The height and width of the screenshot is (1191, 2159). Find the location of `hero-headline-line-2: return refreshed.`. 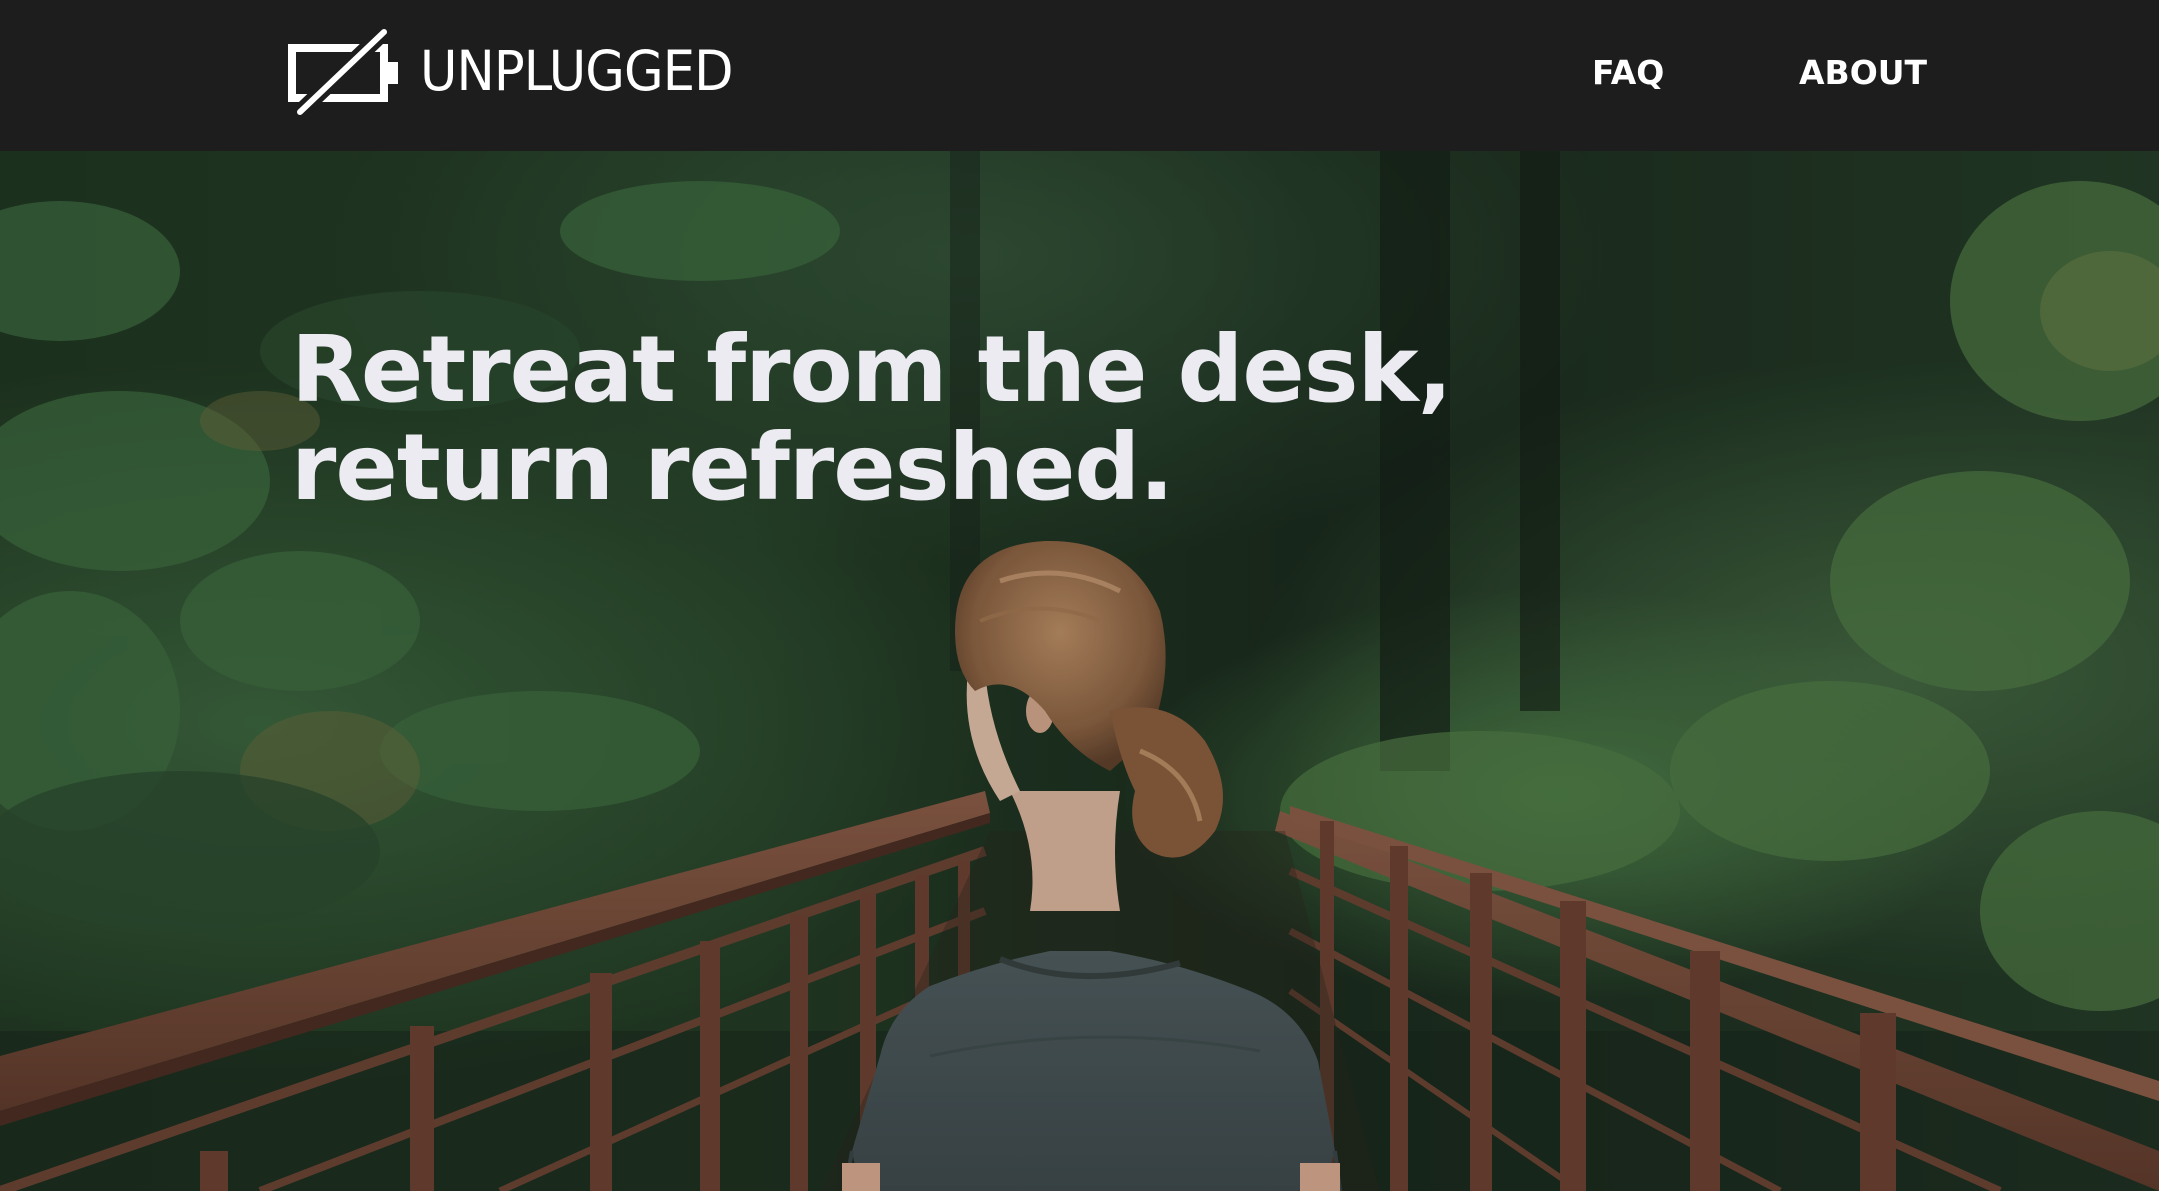

hero-headline-line-2: return refreshed. is located at coordinates (732, 467).